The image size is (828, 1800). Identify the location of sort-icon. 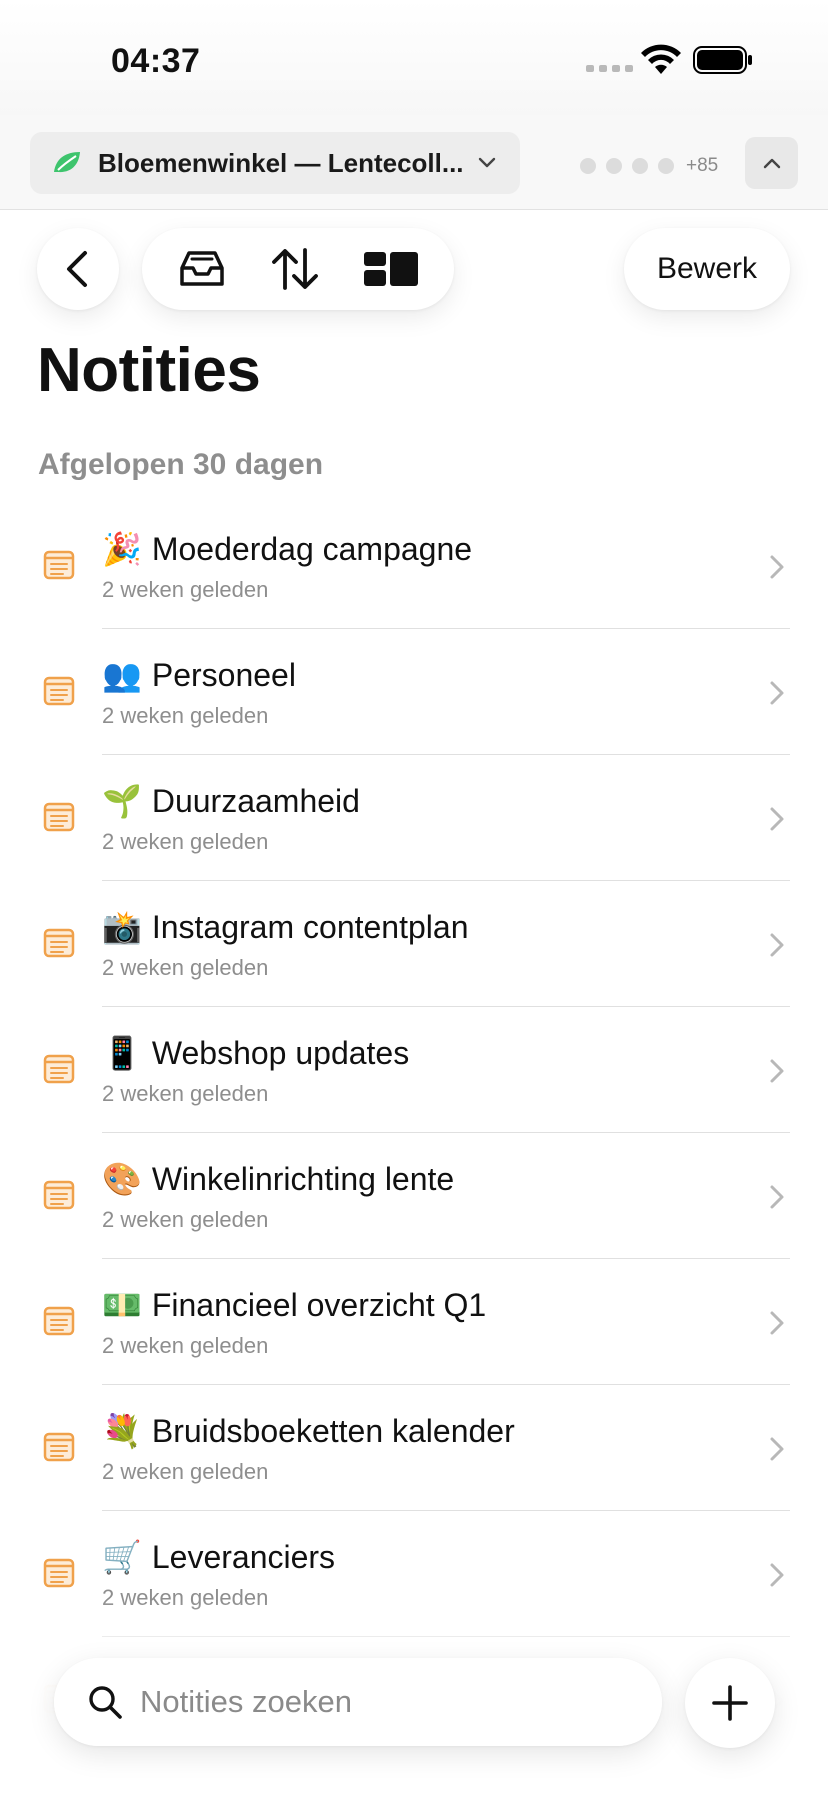
(295, 269).